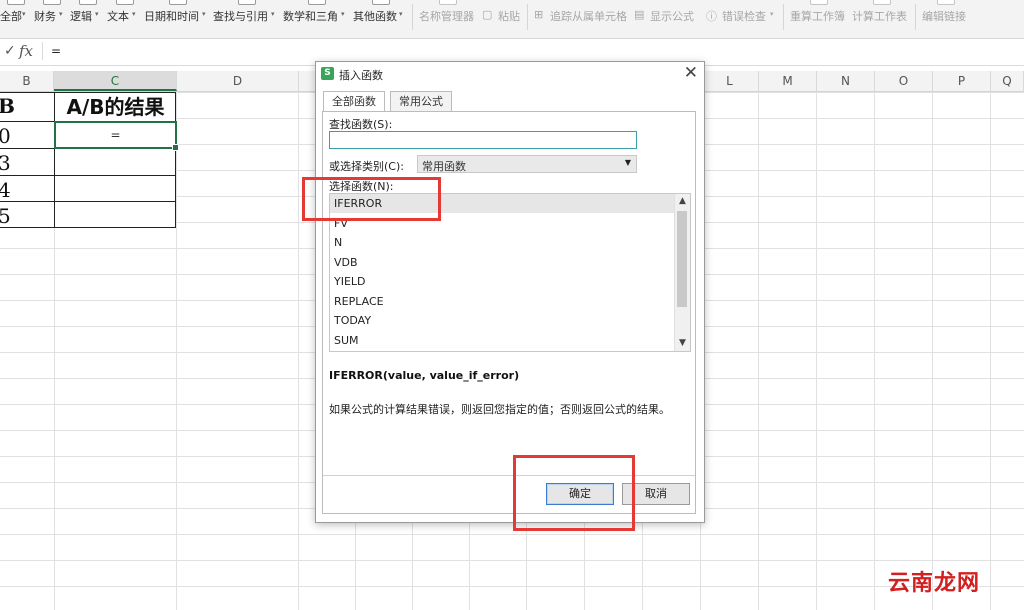  I want to click on wps-logo-icon: S, so click(327, 73).